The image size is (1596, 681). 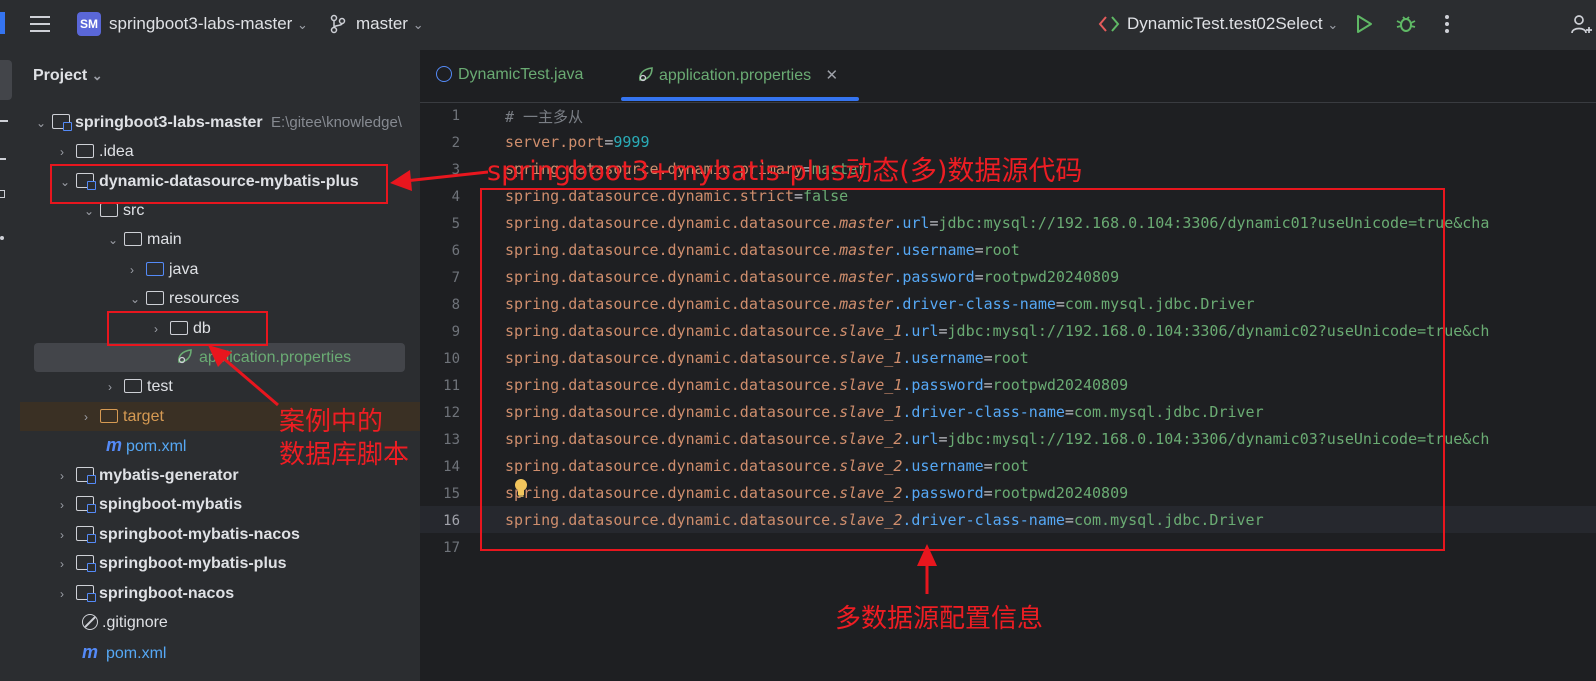 What do you see at coordinates (243, 376) in the screenshot?
I see `arrow-to-db` at bounding box center [243, 376].